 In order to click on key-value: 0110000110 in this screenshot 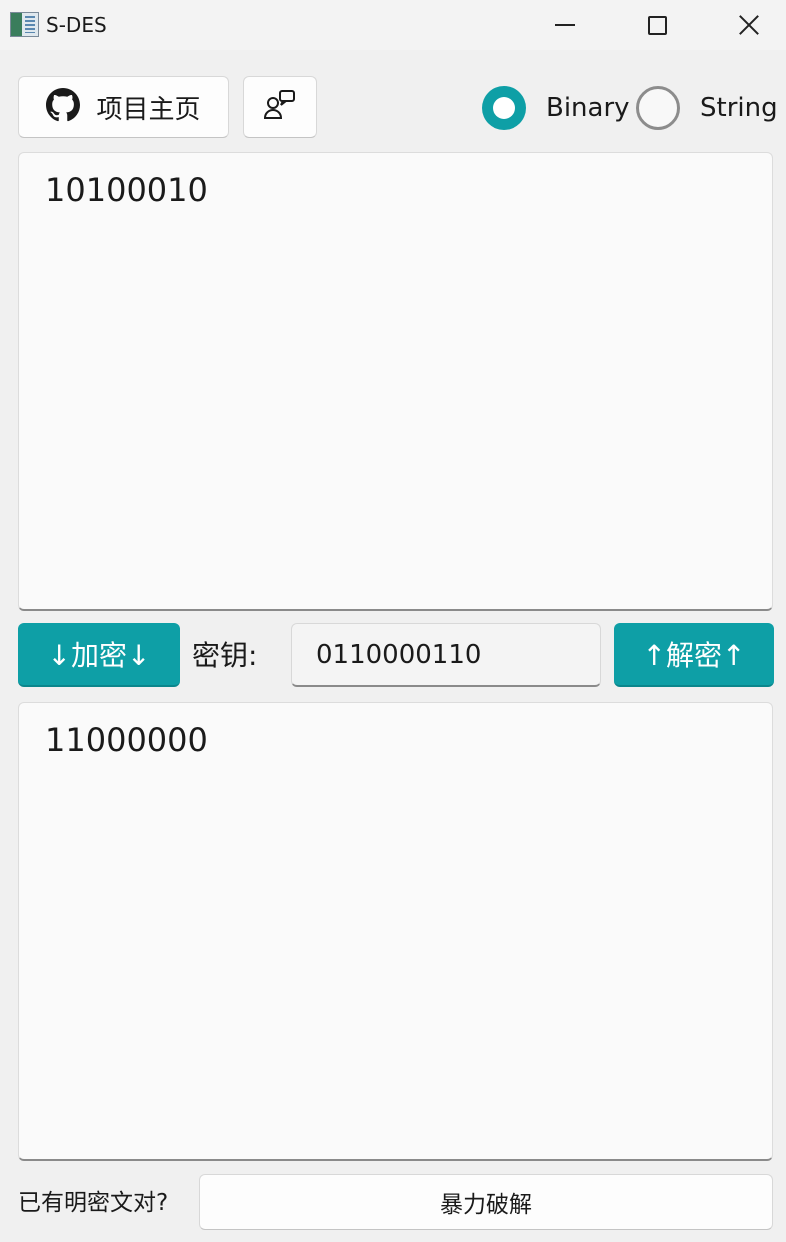, I will do `click(399, 654)`.